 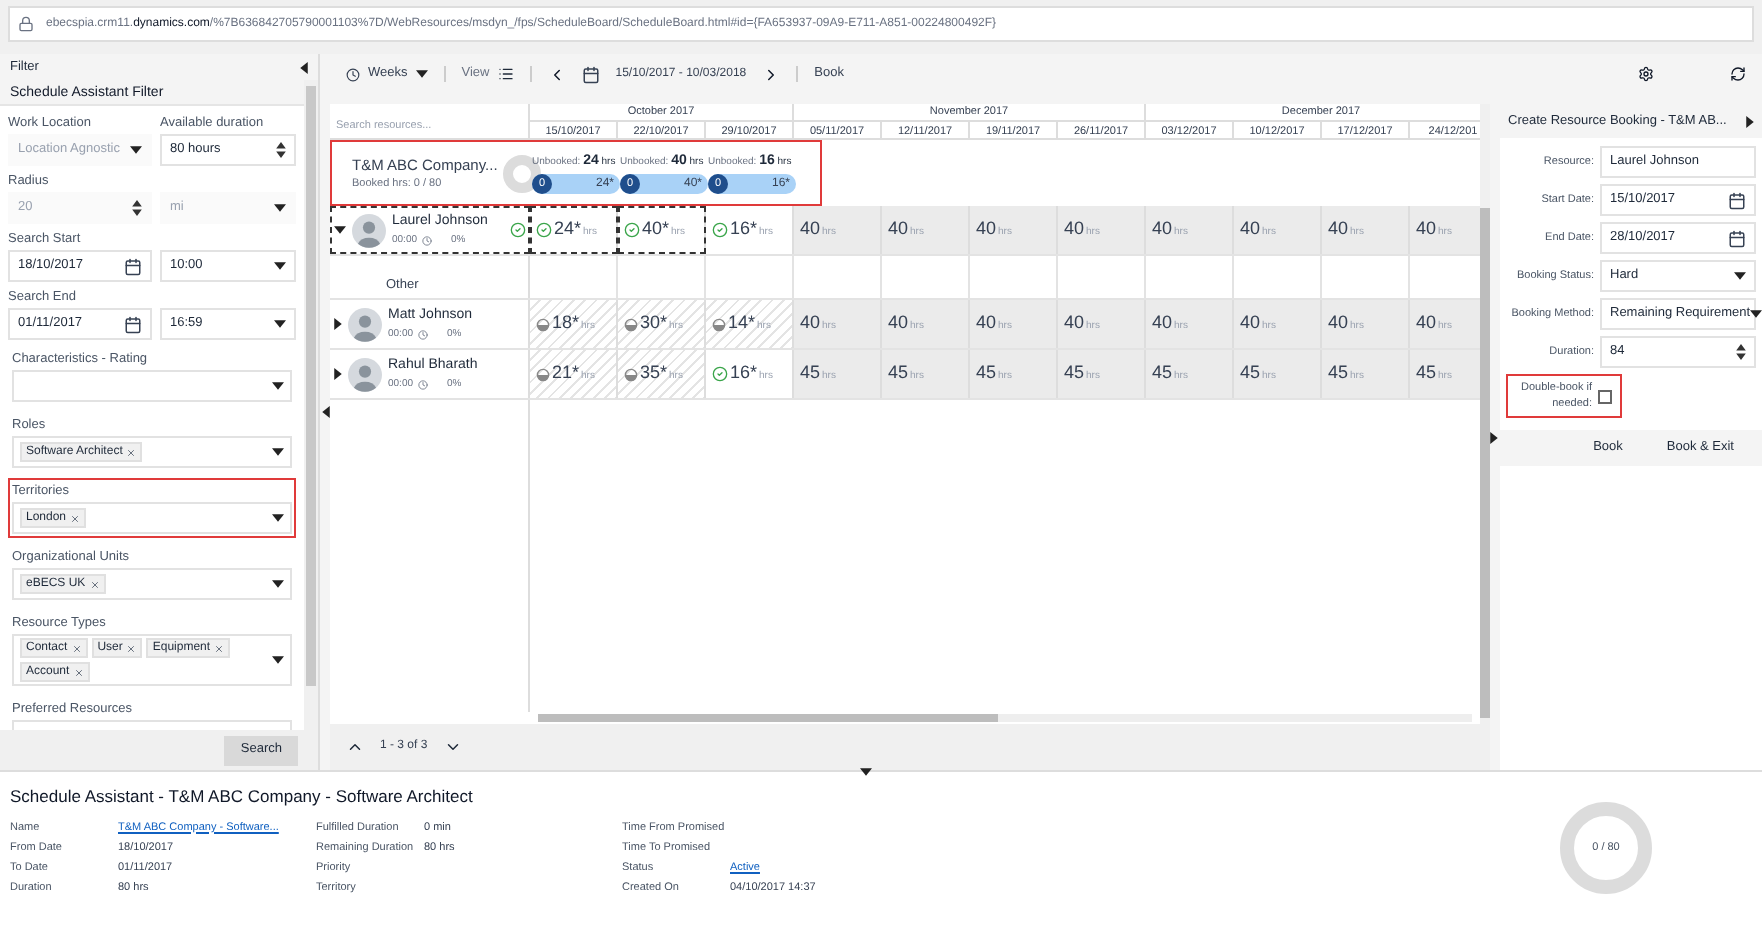 I want to click on checkbox, so click(x=1605, y=396).